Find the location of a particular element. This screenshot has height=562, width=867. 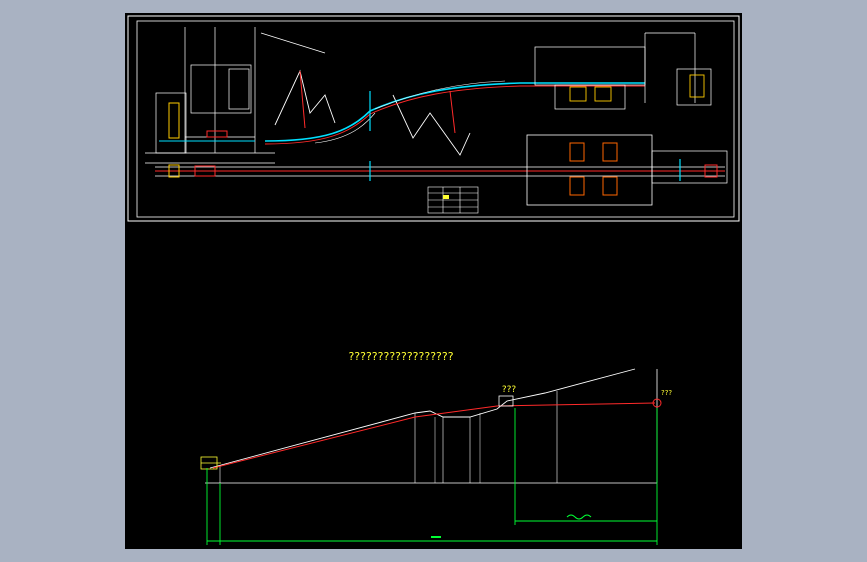

pump-station-elevation is located at coordinates (623, 71).